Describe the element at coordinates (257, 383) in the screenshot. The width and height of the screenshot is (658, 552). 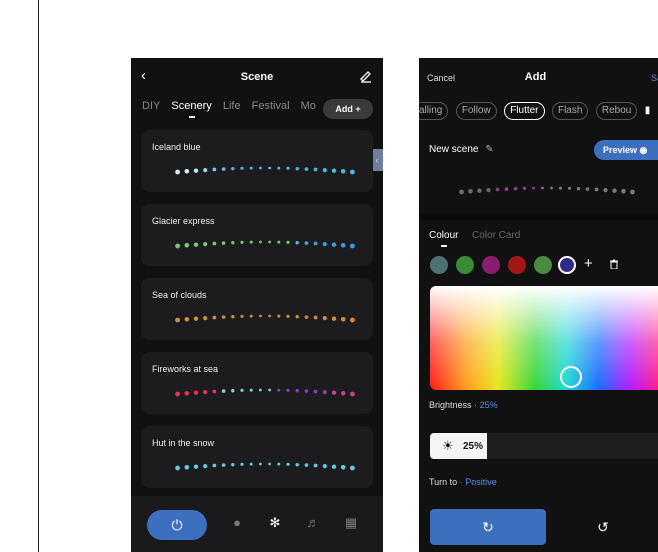
I see `scene-card: Fireworks at sea` at that location.